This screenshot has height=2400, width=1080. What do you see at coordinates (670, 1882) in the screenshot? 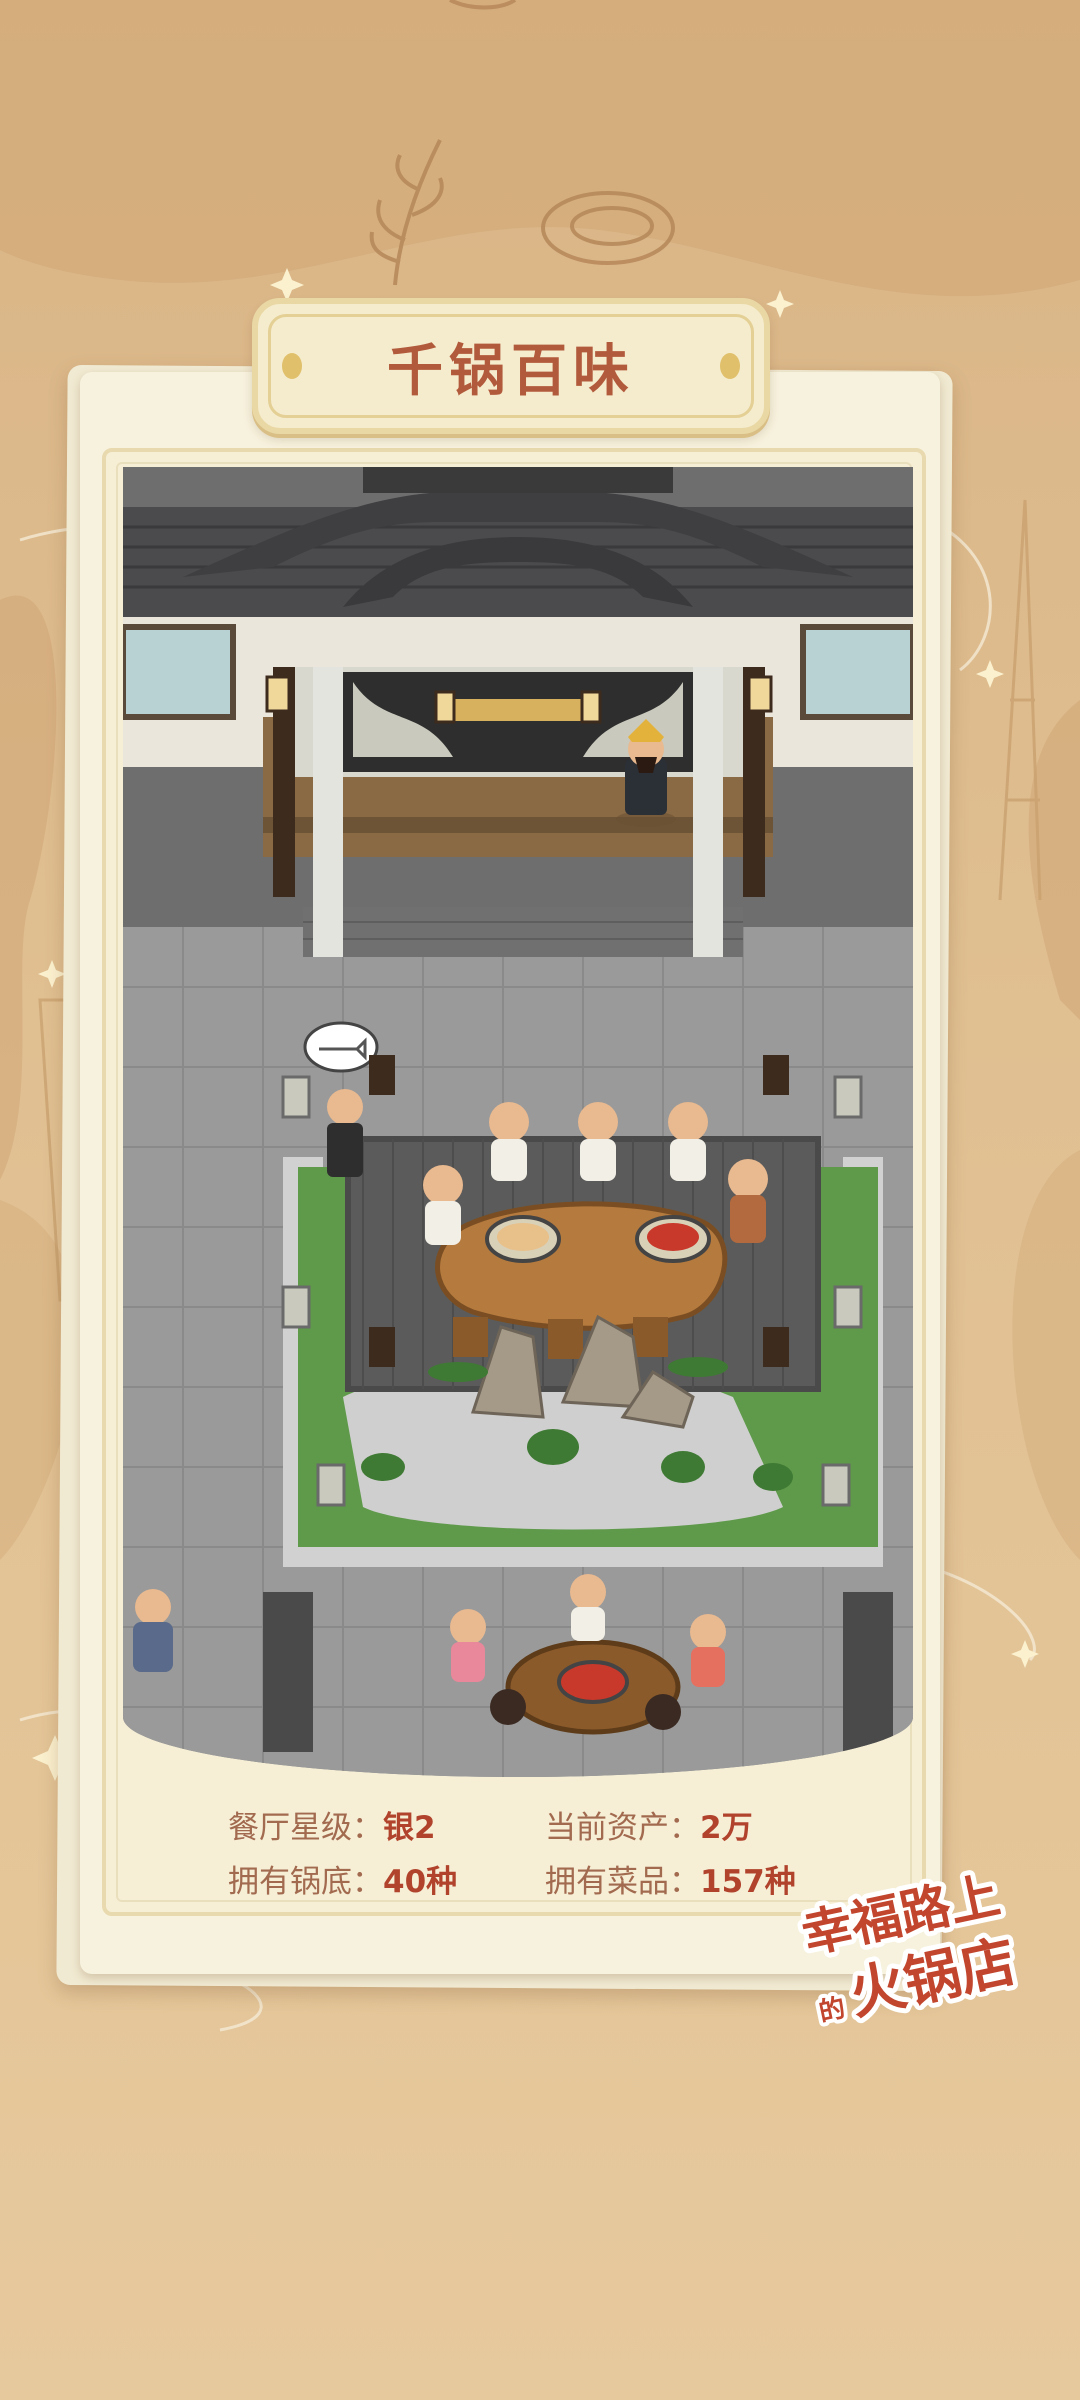
I see `stat-dishes: 拥有菜品：157种` at bounding box center [670, 1882].